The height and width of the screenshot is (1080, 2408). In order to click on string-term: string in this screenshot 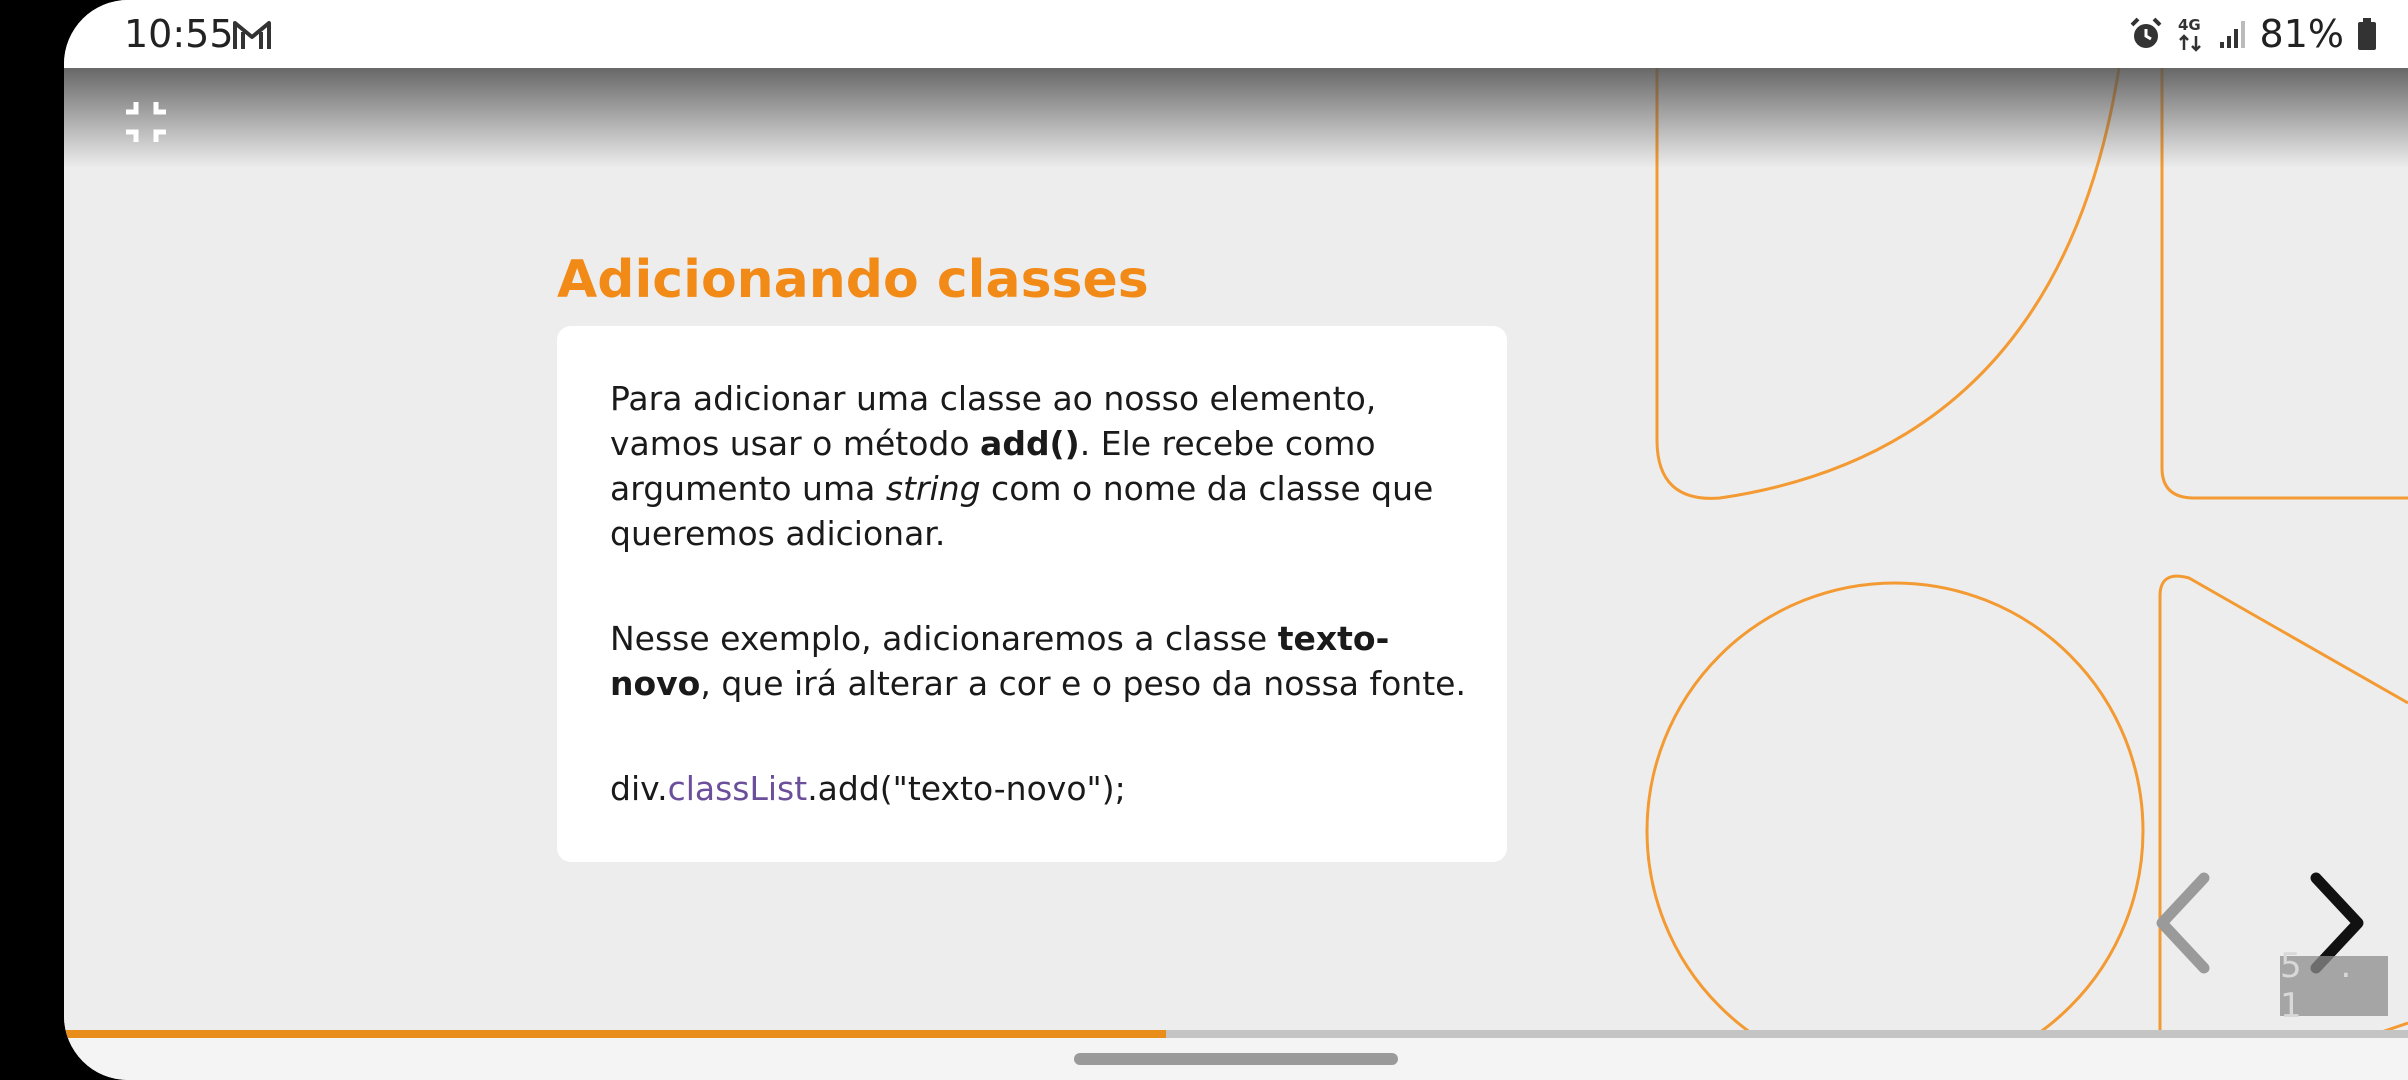, I will do `click(933, 488)`.